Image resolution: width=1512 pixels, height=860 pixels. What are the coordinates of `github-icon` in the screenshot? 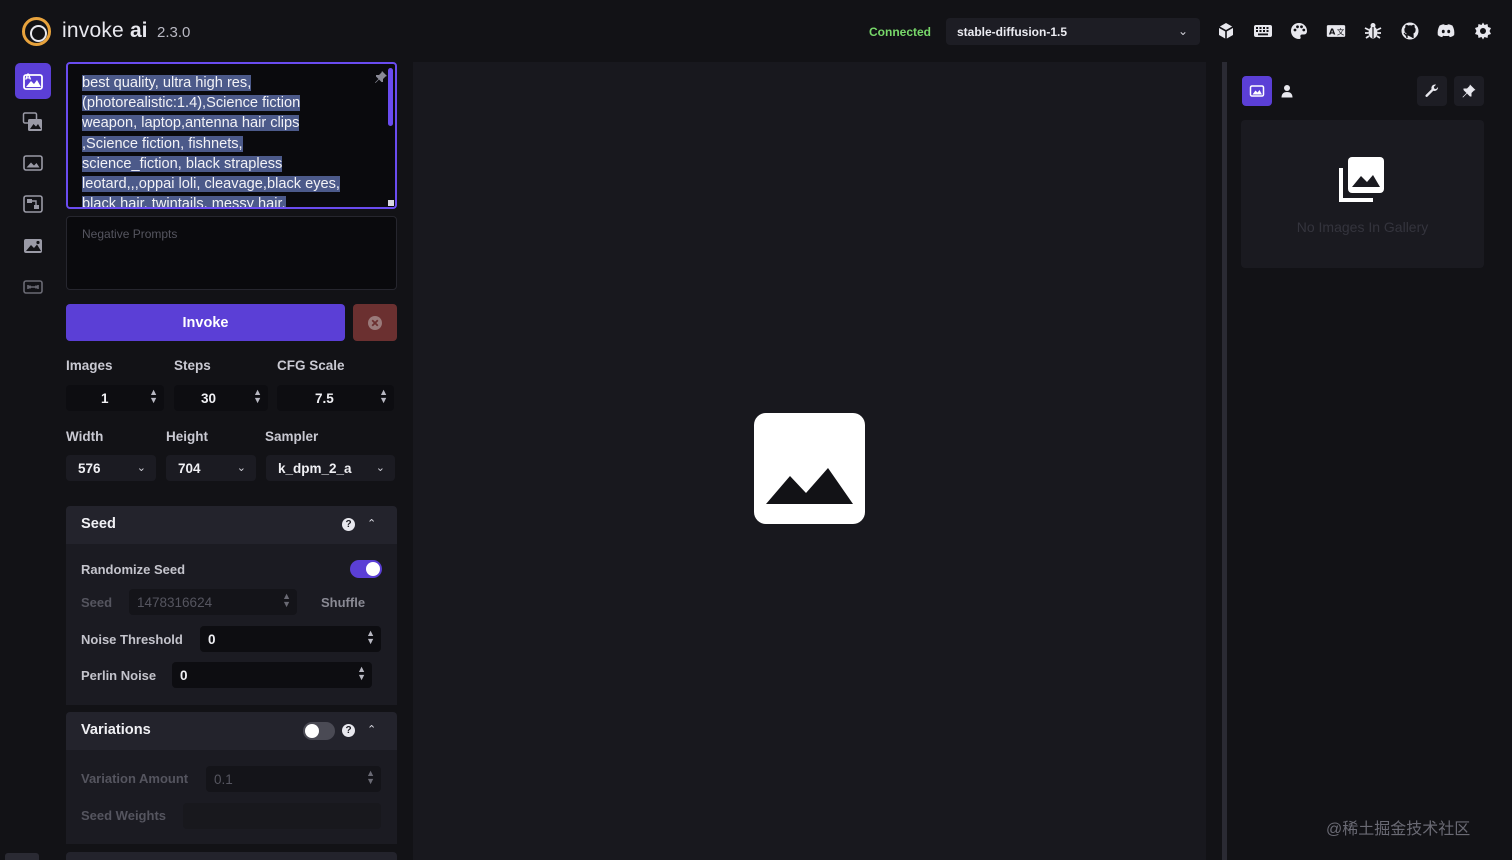 It's located at (1410, 31).